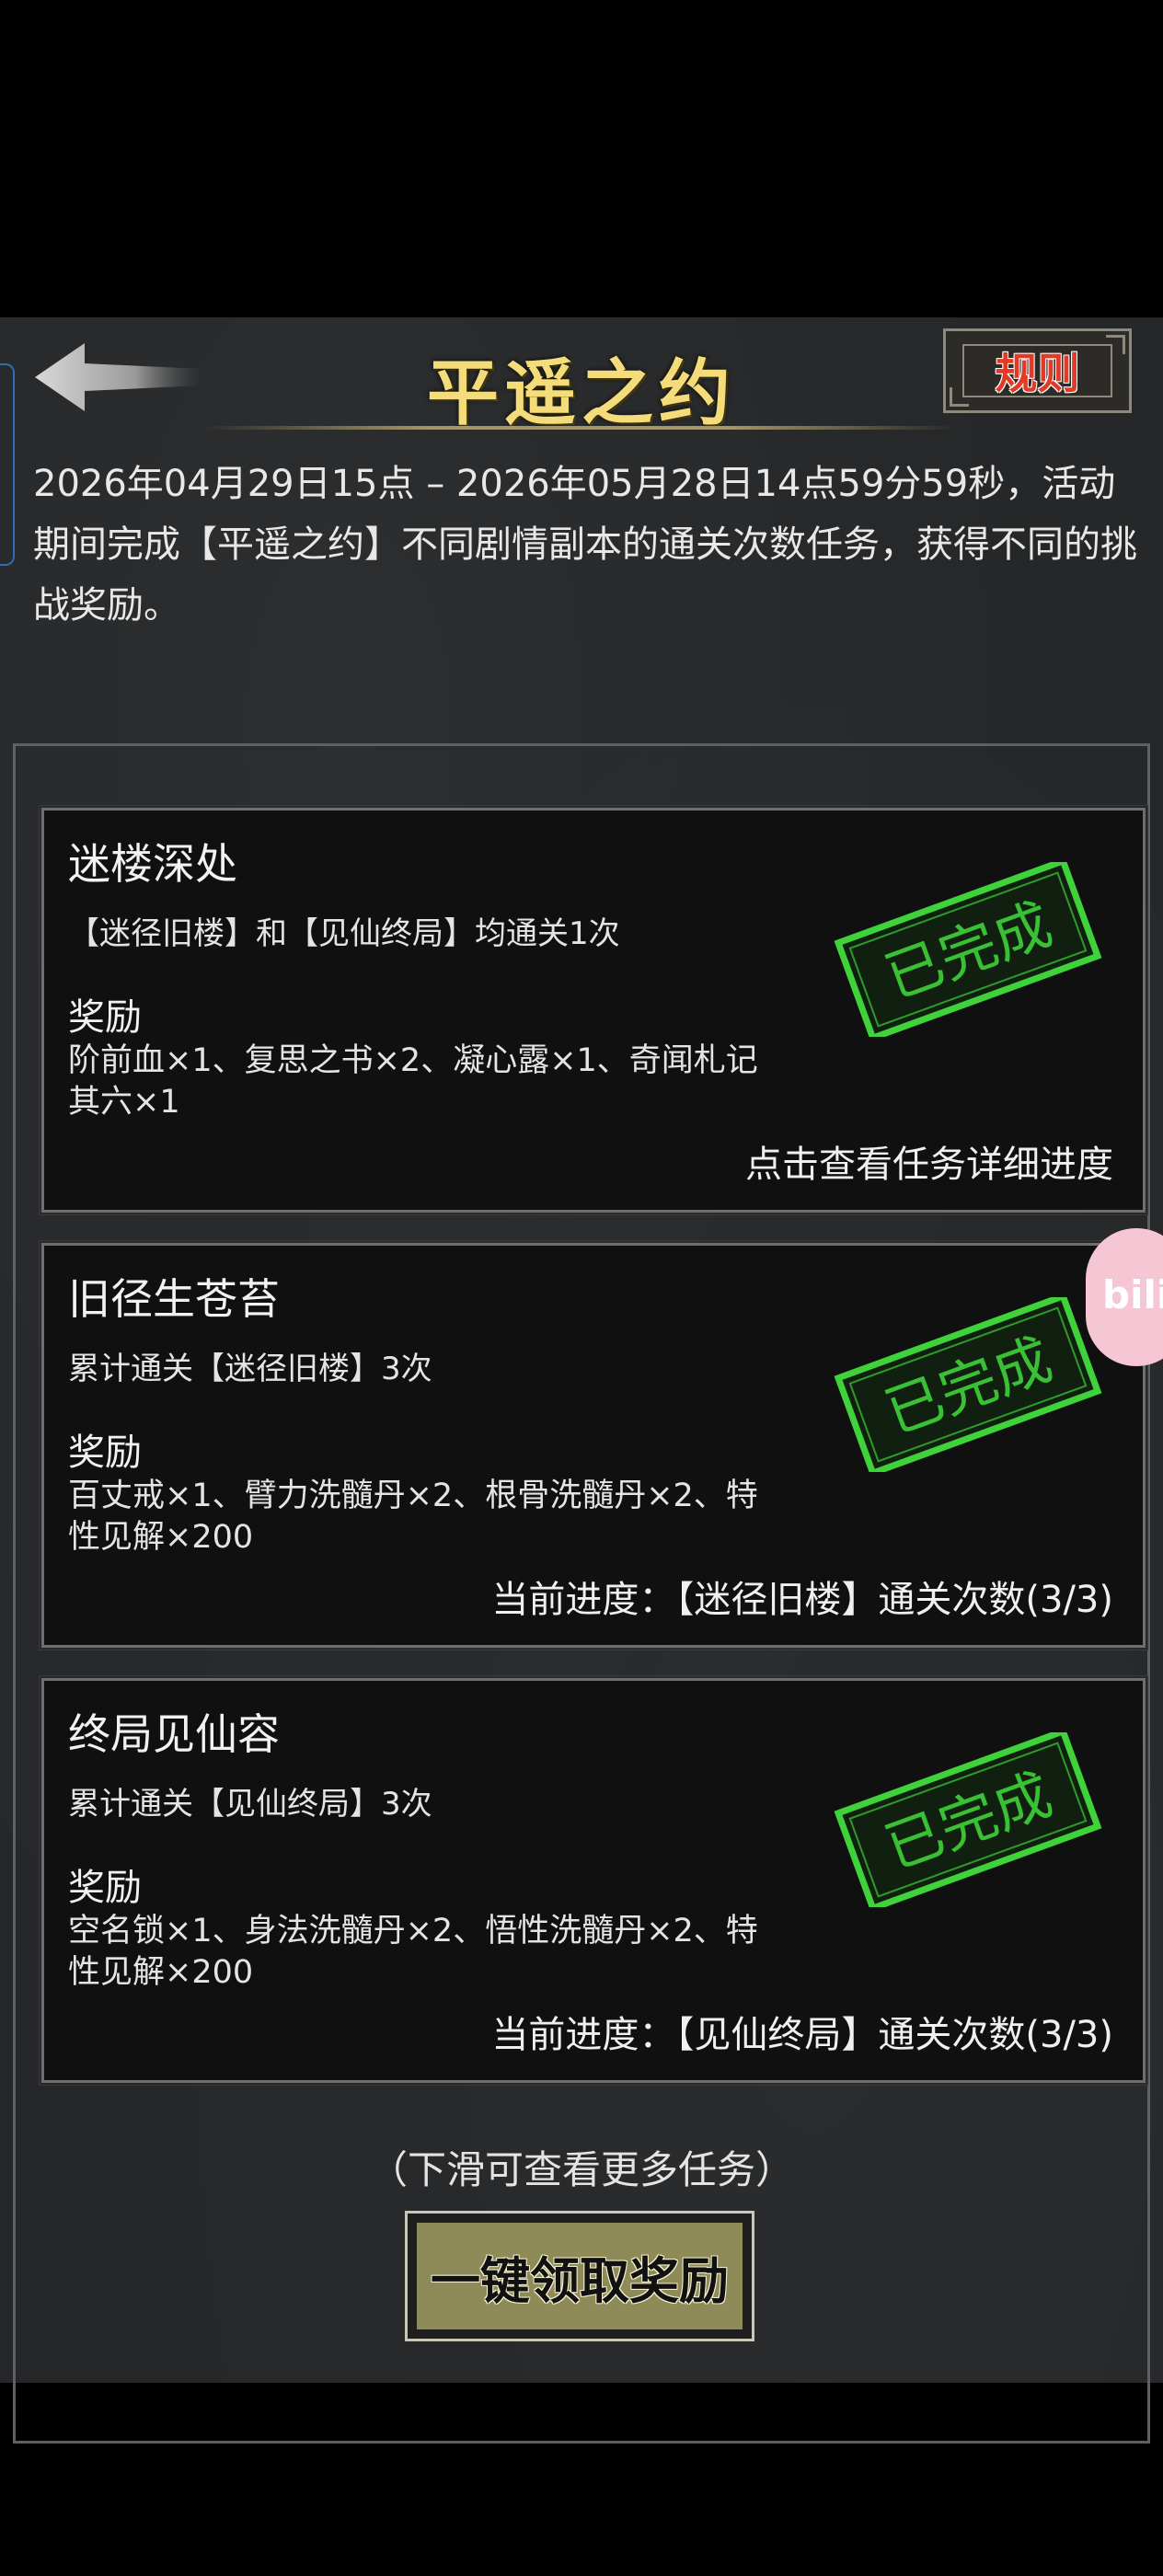  I want to click on rules-button: 规则, so click(1037, 370).